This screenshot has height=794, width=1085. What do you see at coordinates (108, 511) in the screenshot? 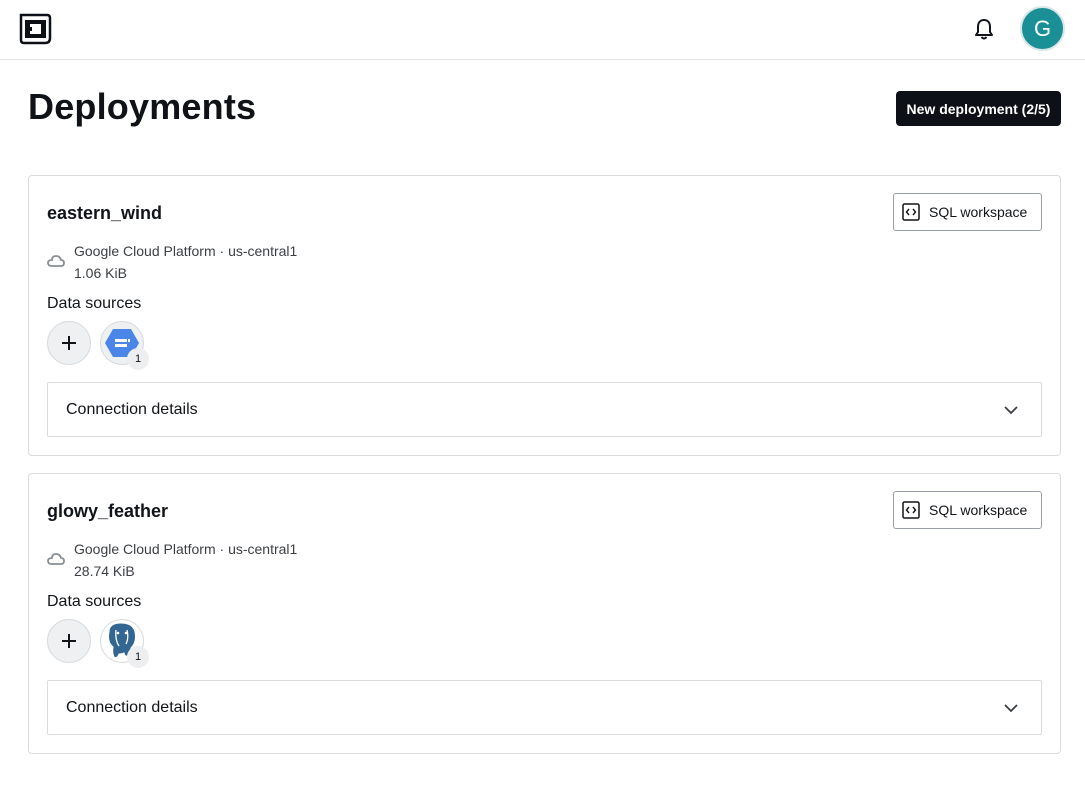
I see `deployment-name: glowy_feather` at bounding box center [108, 511].